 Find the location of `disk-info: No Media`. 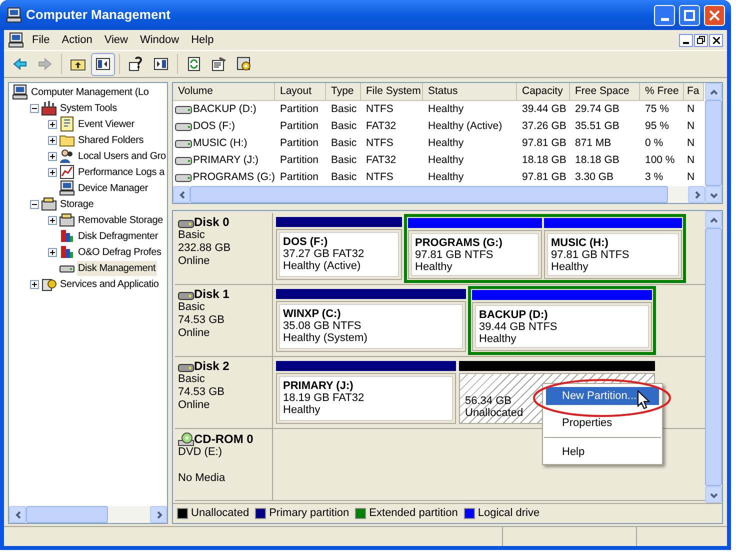

disk-info: No Media is located at coordinates (202, 478).